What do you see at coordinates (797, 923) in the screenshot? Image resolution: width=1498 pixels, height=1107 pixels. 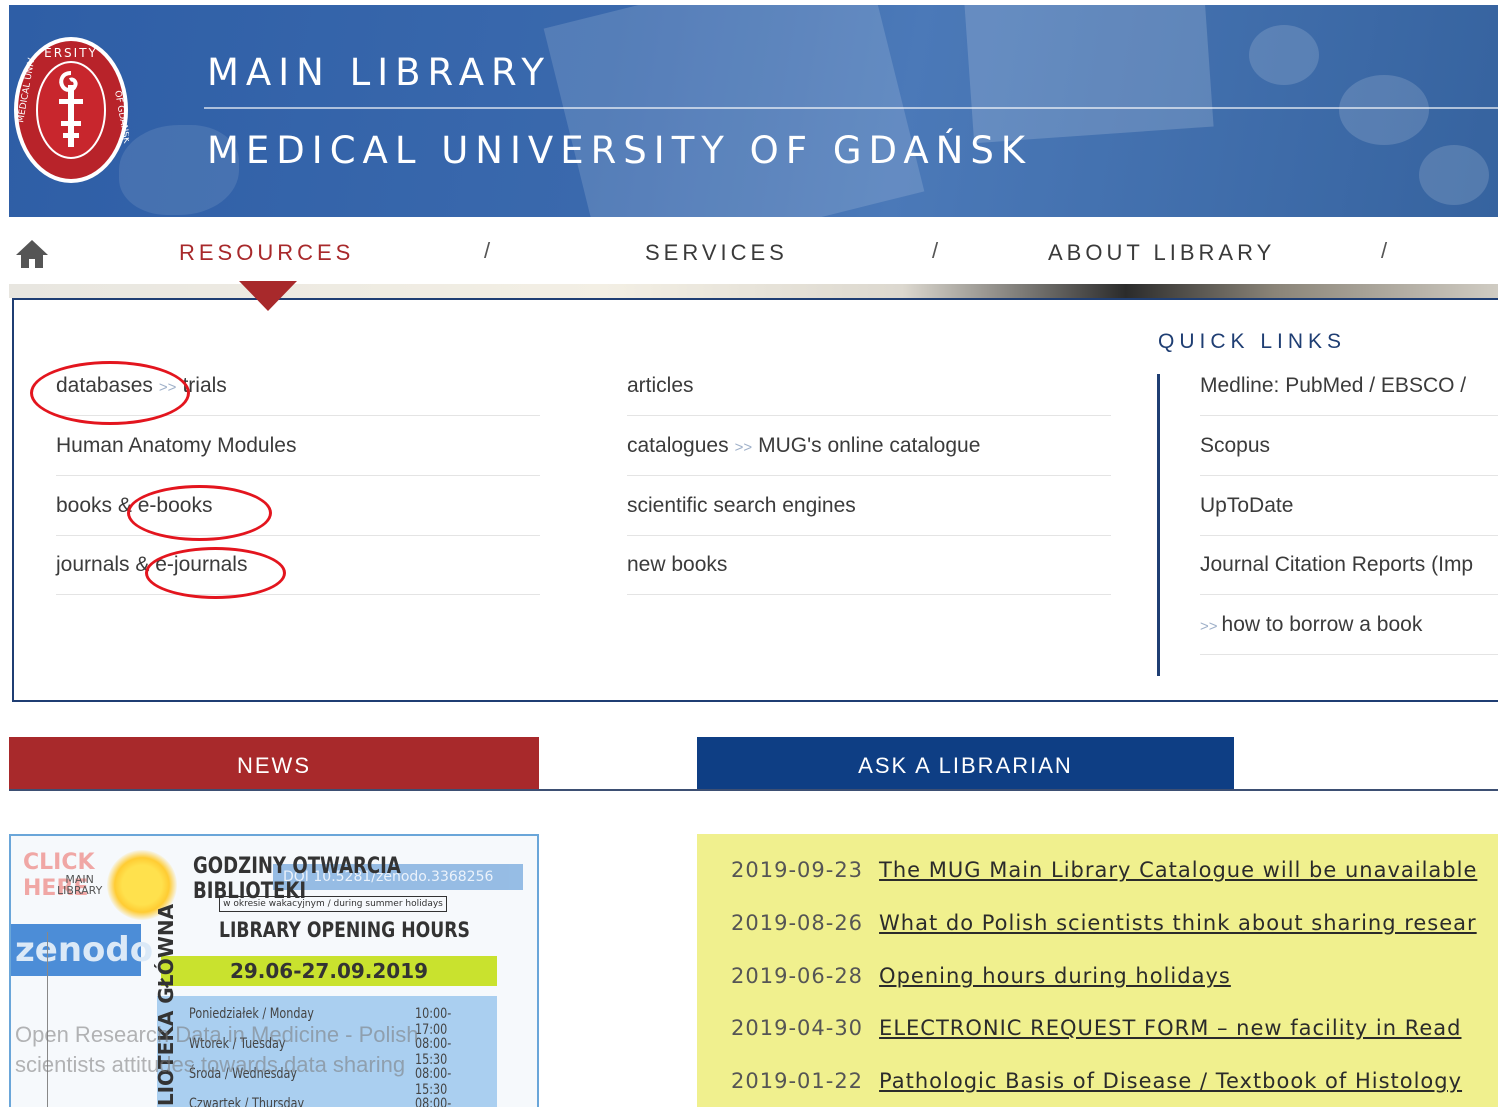 I see `news-date: 2019-08-26` at bounding box center [797, 923].